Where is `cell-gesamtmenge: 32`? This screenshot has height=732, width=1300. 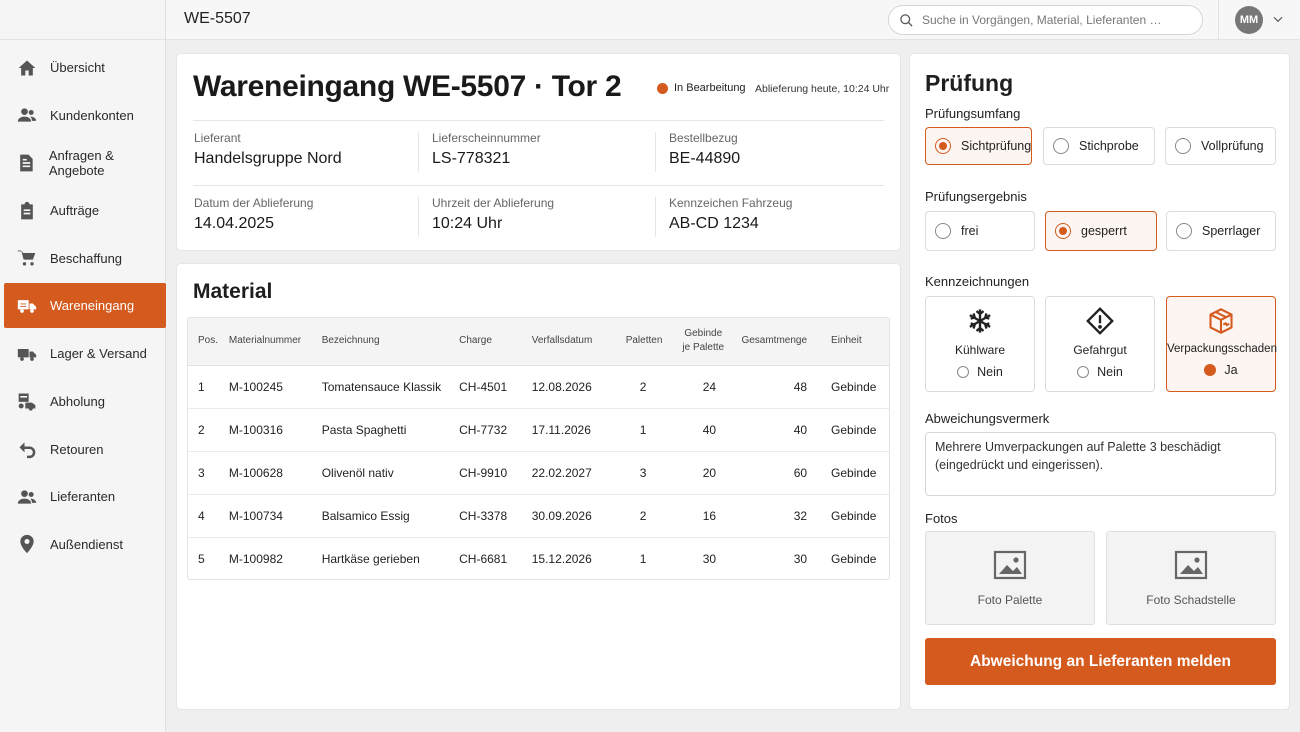 cell-gesamtmenge: 32 is located at coordinates (773, 516).